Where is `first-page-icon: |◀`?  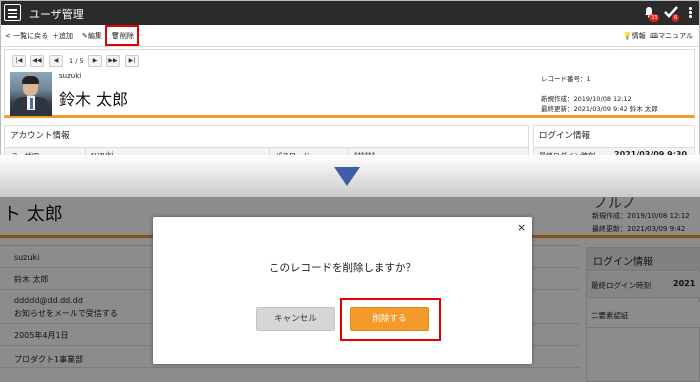 first-page-icon: |◀ is located at coordinates (19, 61).